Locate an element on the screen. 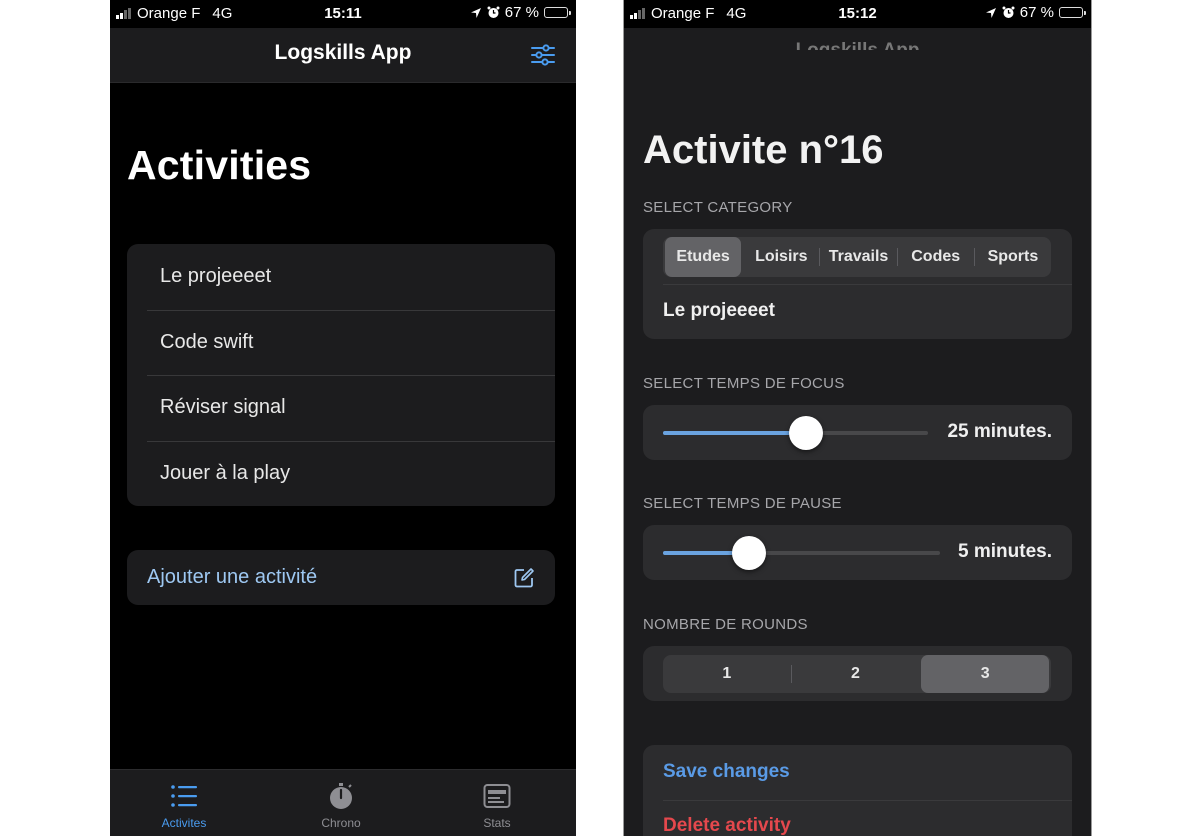 This screenshot has width=1200, height=836. tab-activites: Activites is located at coordinates (184, 803).